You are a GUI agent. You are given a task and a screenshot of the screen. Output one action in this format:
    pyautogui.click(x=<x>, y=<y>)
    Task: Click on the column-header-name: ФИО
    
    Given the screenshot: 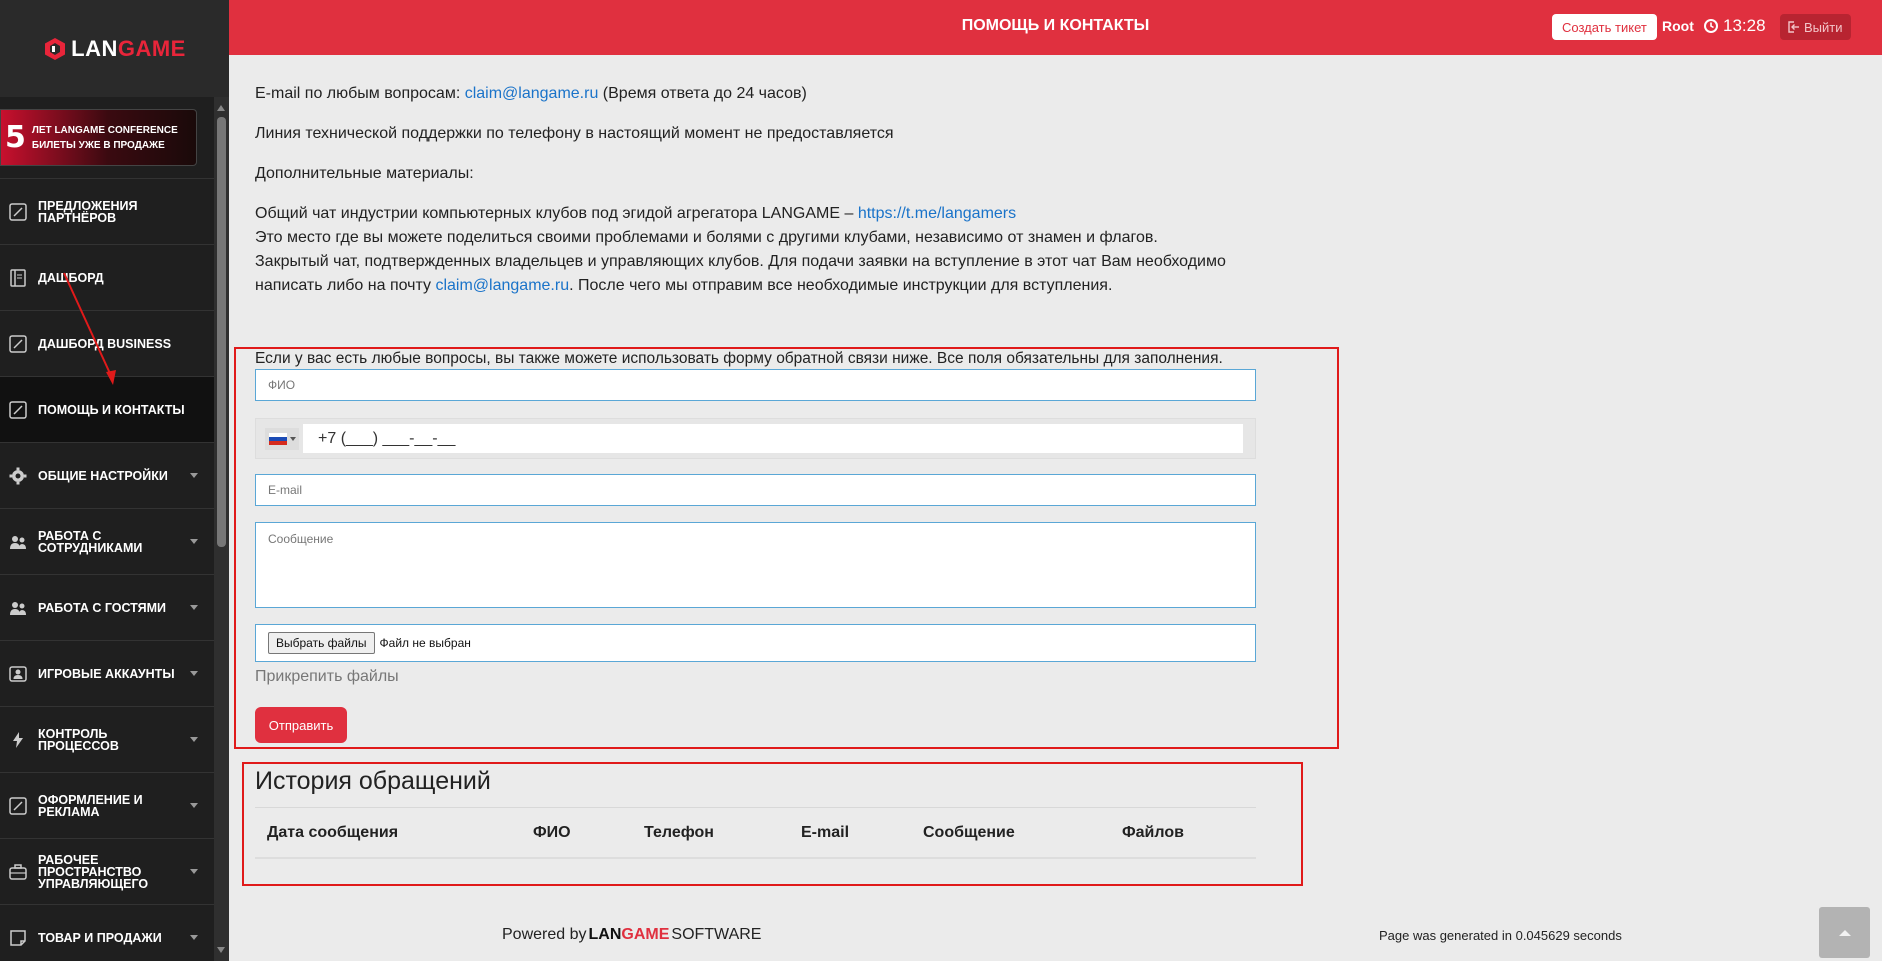 What is the action you would take?
    pyautogui.click(x=552, y=833)
    